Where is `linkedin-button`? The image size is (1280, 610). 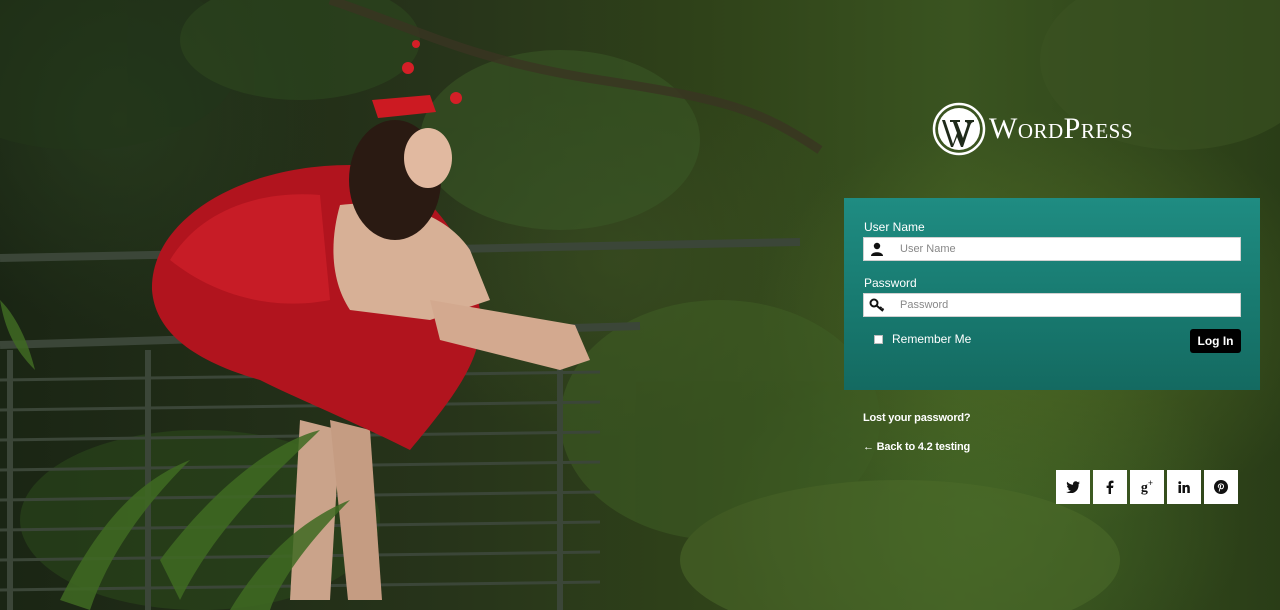 linkedin-button is located at coordinates (1184, 487).